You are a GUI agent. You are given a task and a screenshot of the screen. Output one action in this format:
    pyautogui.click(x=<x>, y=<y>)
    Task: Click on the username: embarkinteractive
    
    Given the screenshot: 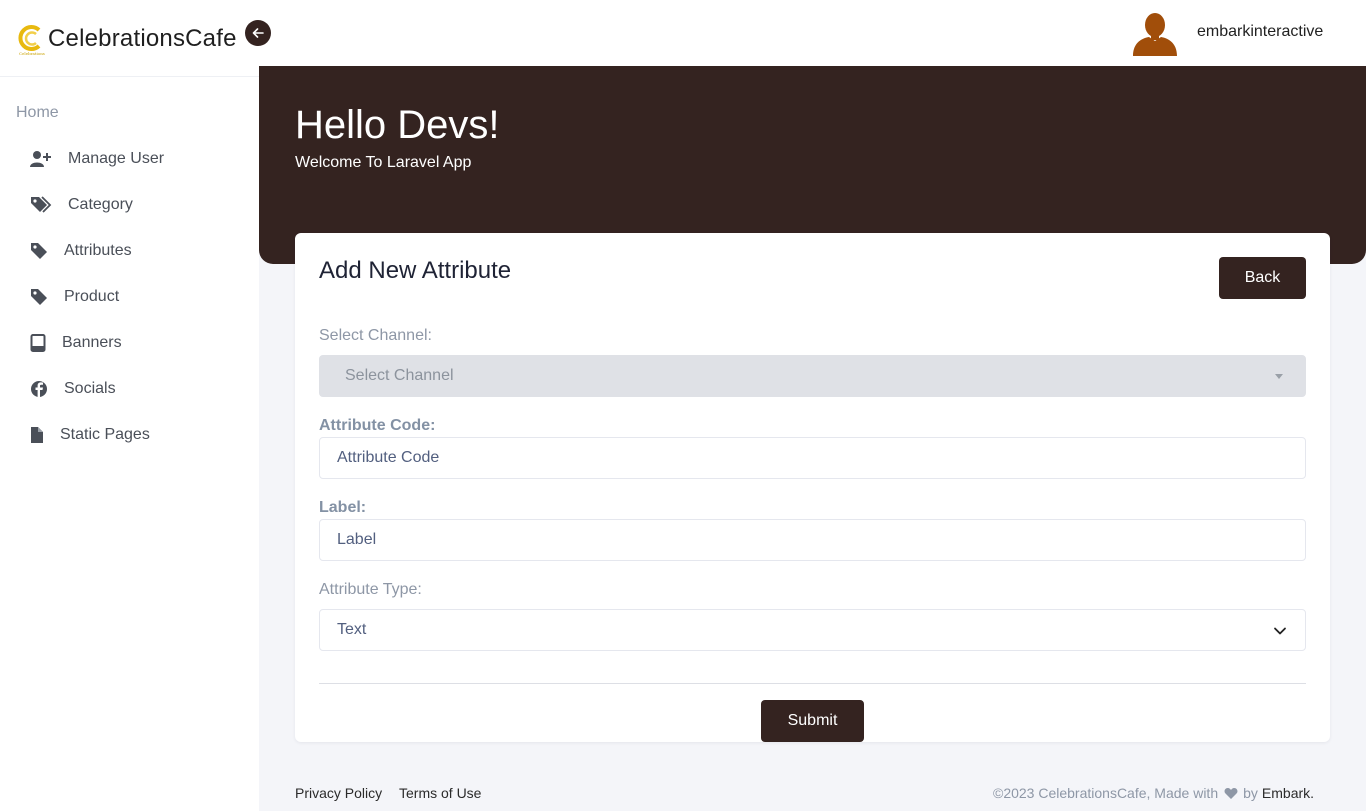 What is the action you would take?
    pyautogui.click(x=1260, y=32)
    